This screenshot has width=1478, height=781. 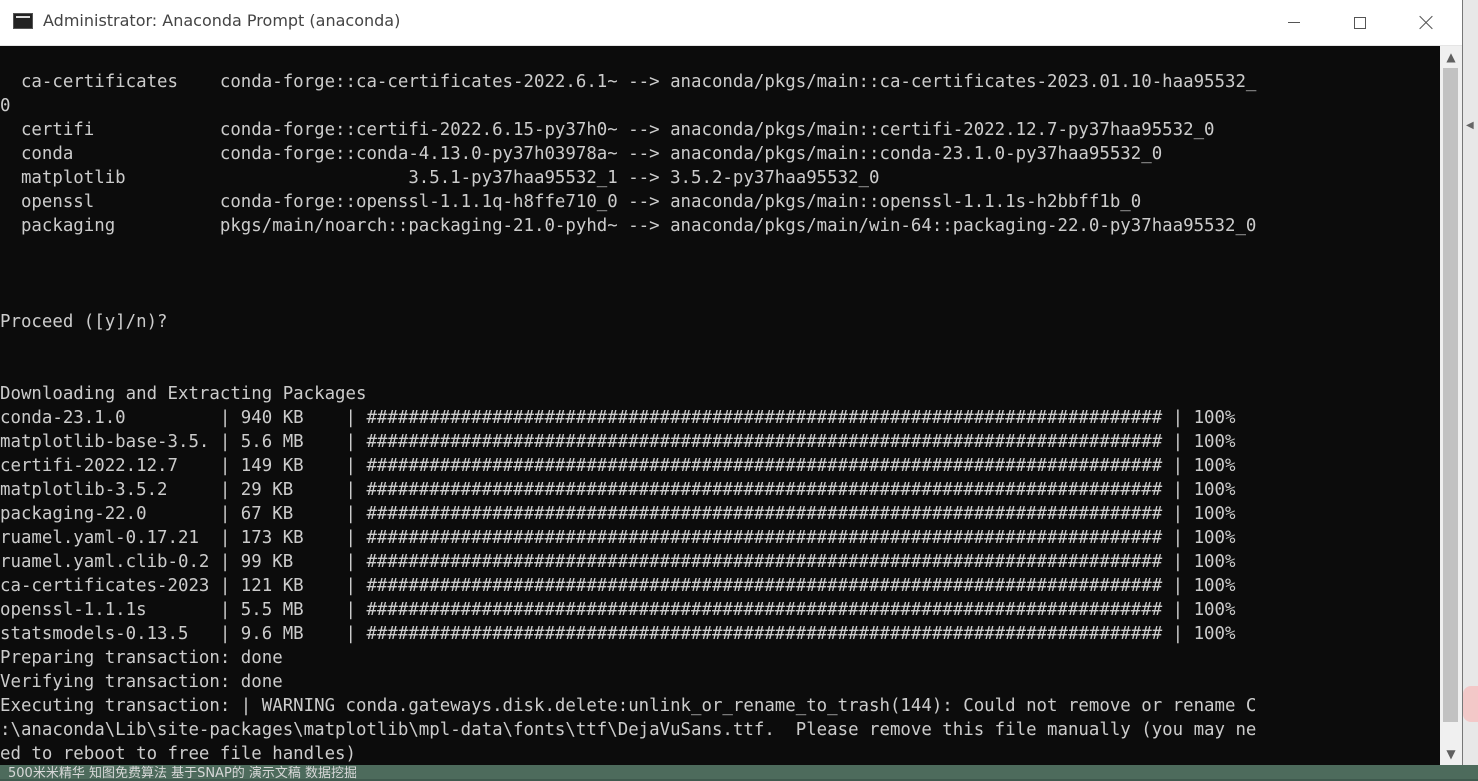 What do you see at coordinates (183, 394) in the screenshot?
I see `console-line: Downloading and Extracting Packages` at bounding box center [183, 394].